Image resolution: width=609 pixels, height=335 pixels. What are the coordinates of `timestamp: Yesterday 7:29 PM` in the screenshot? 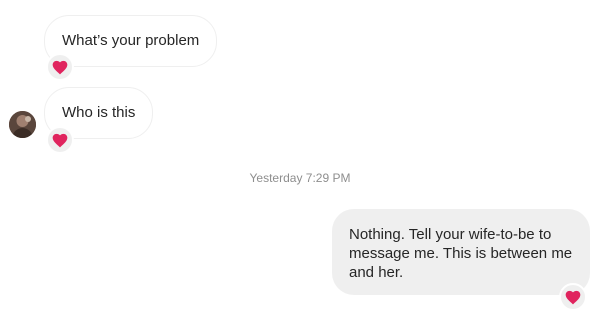 It's located at (300, 178).